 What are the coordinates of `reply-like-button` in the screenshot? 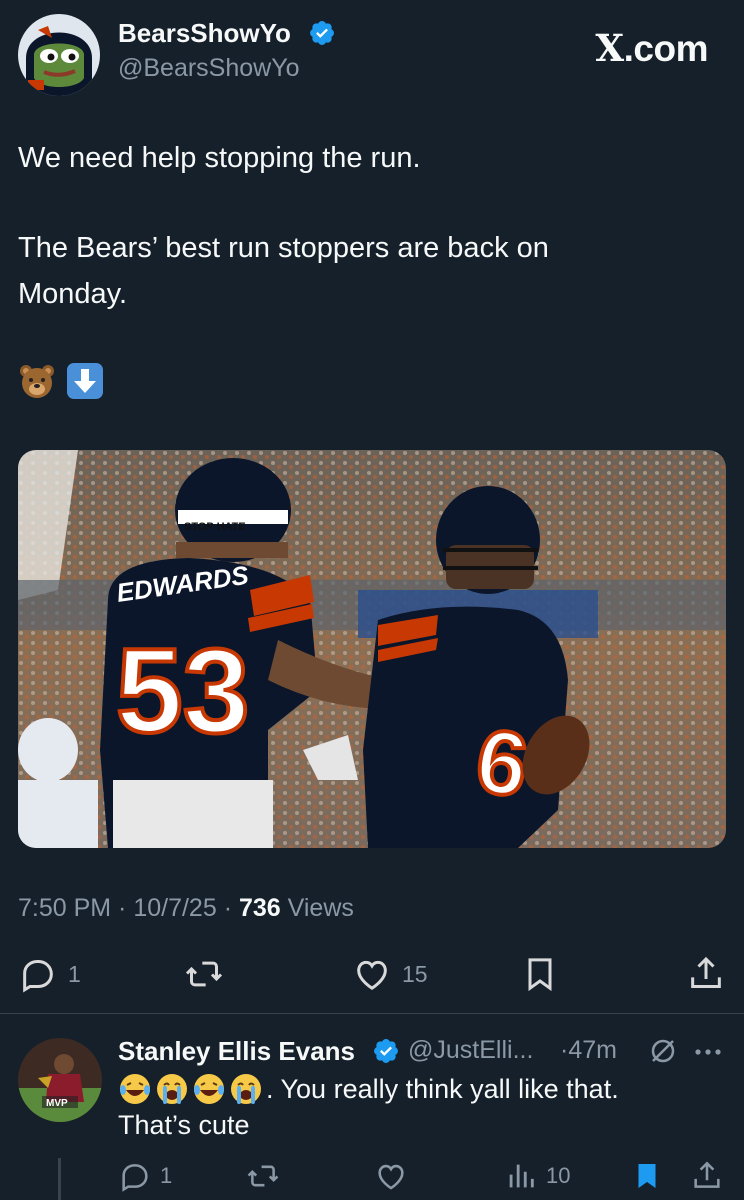 It's located at (391, 1176).